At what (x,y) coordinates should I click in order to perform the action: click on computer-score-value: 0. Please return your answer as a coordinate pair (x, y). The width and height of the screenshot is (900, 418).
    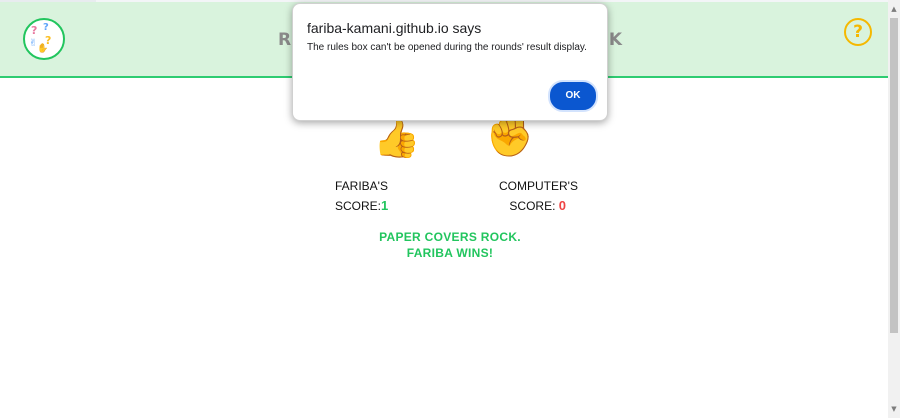
    Looking at the image, I should click on (562, 205).